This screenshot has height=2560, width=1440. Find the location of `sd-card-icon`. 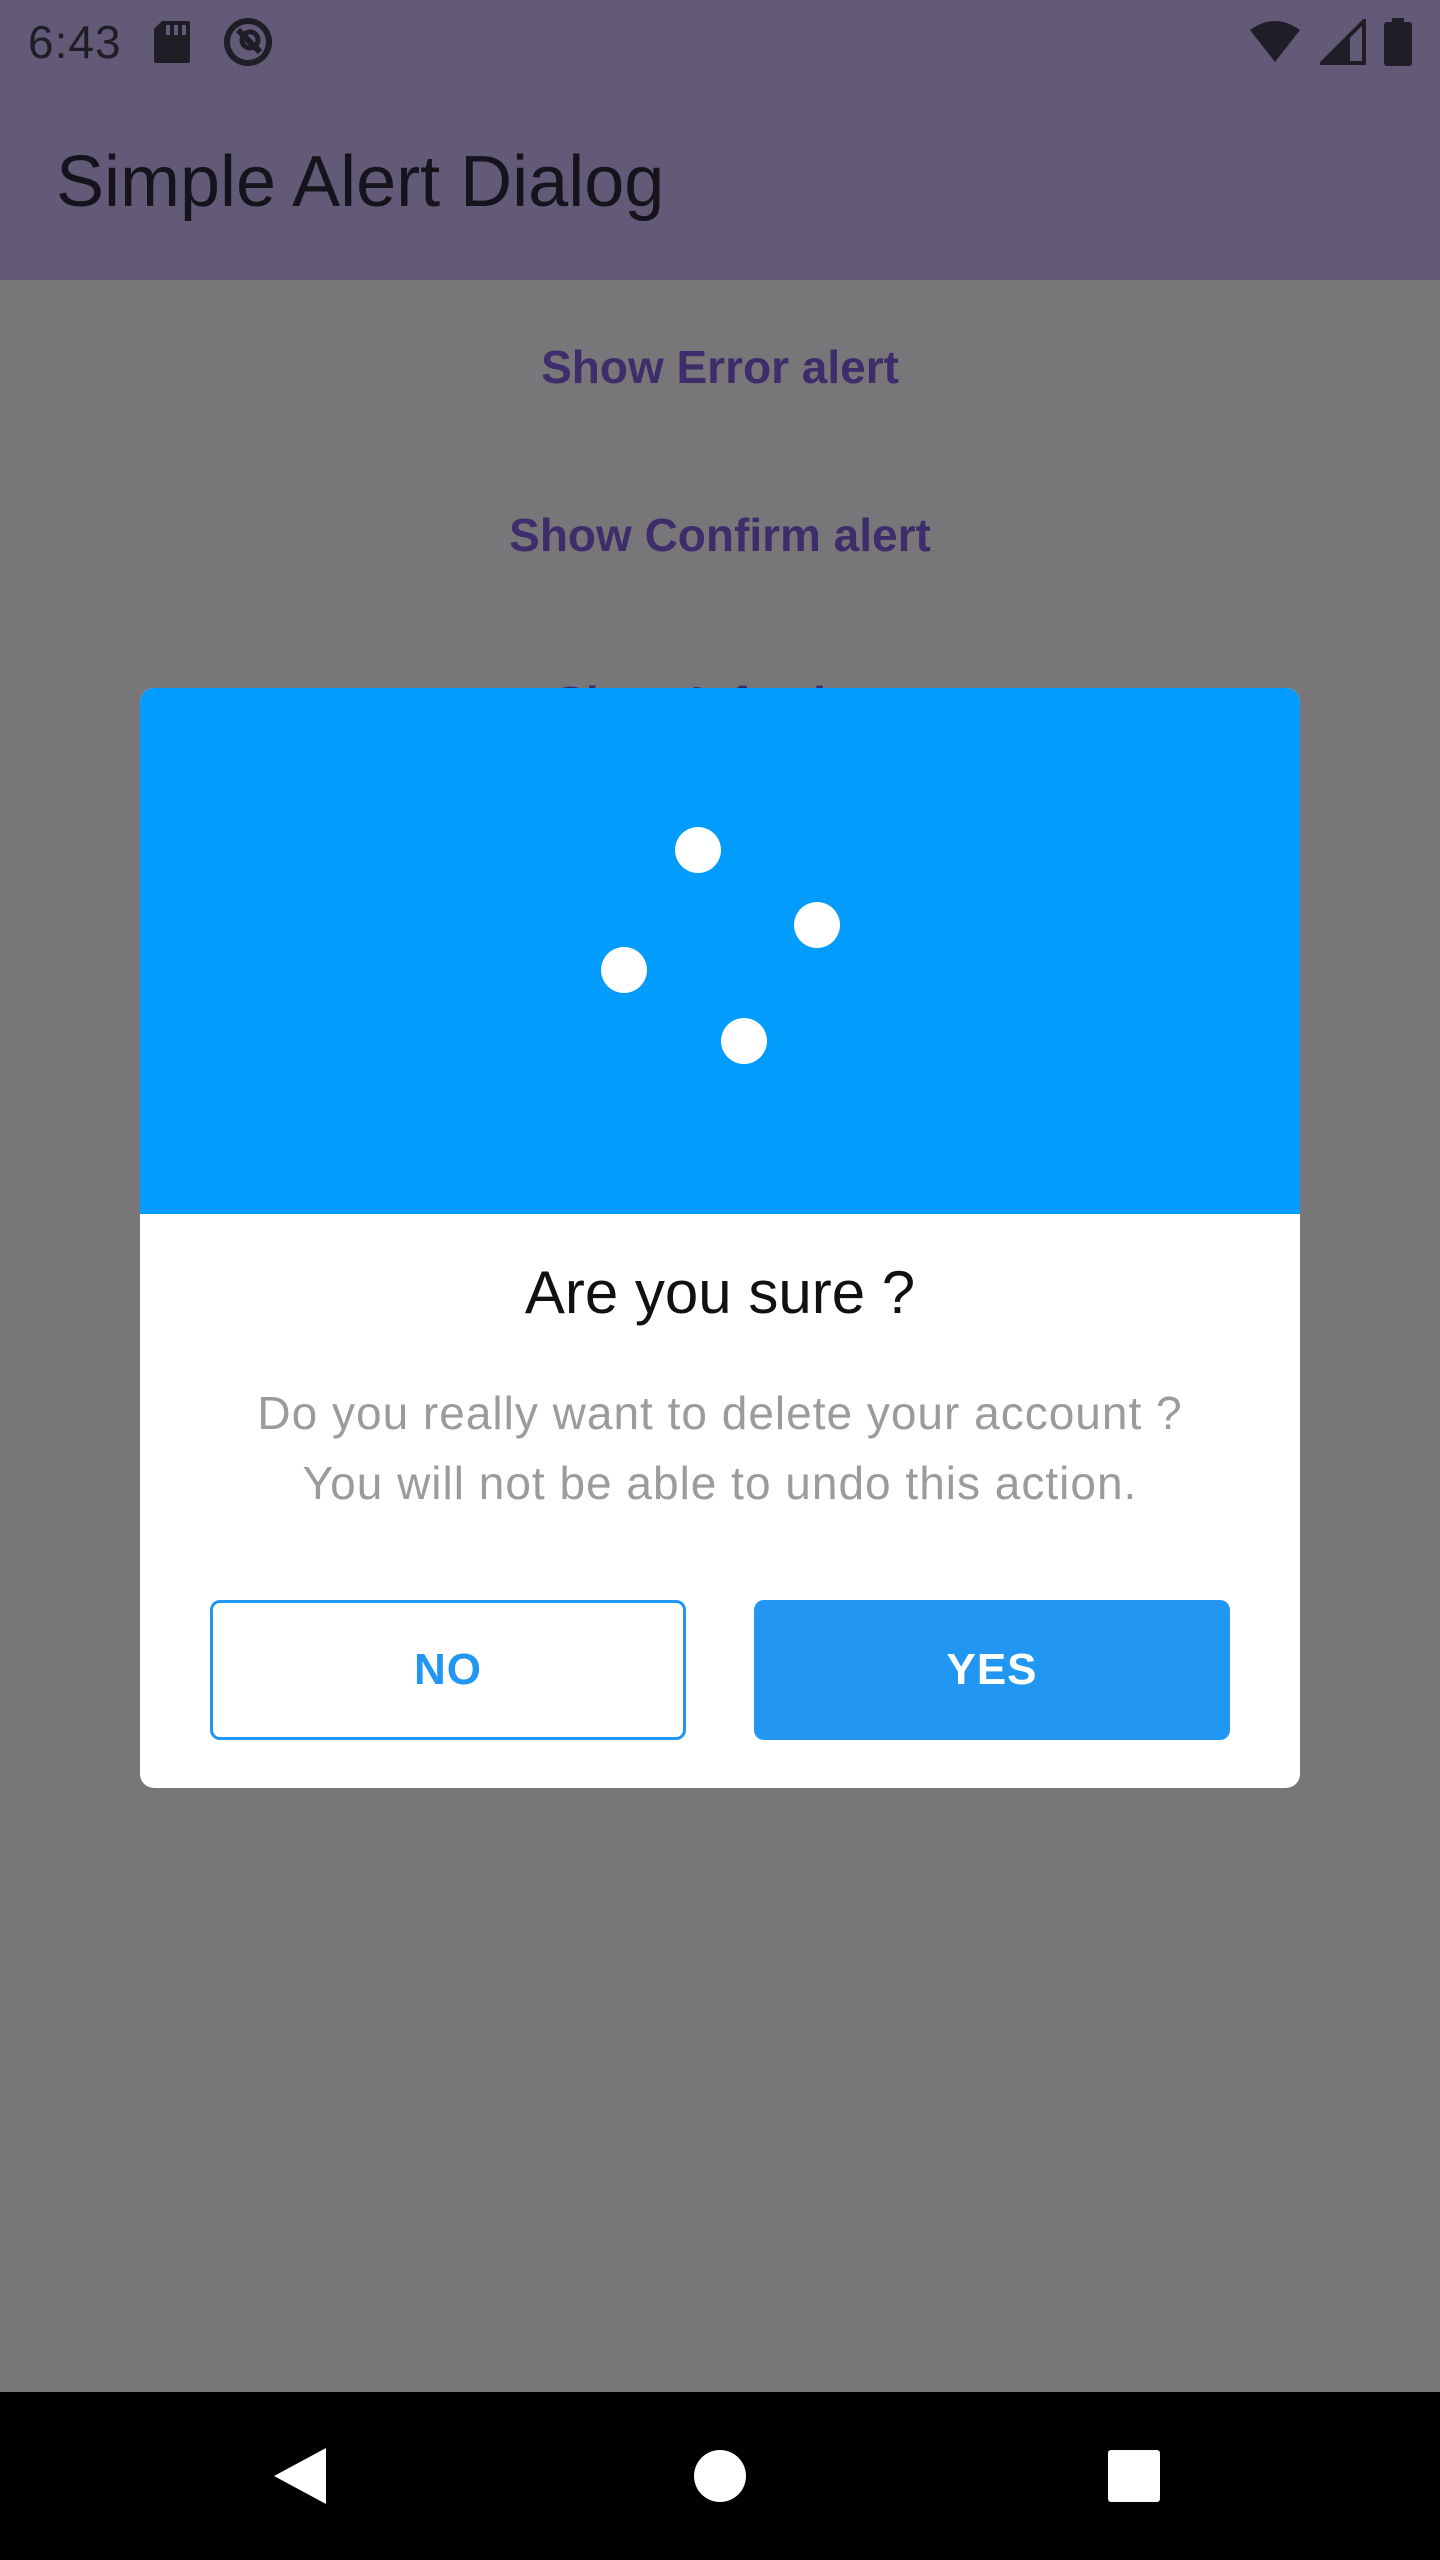

sd-card-icon is located at coordinates (171, 42).